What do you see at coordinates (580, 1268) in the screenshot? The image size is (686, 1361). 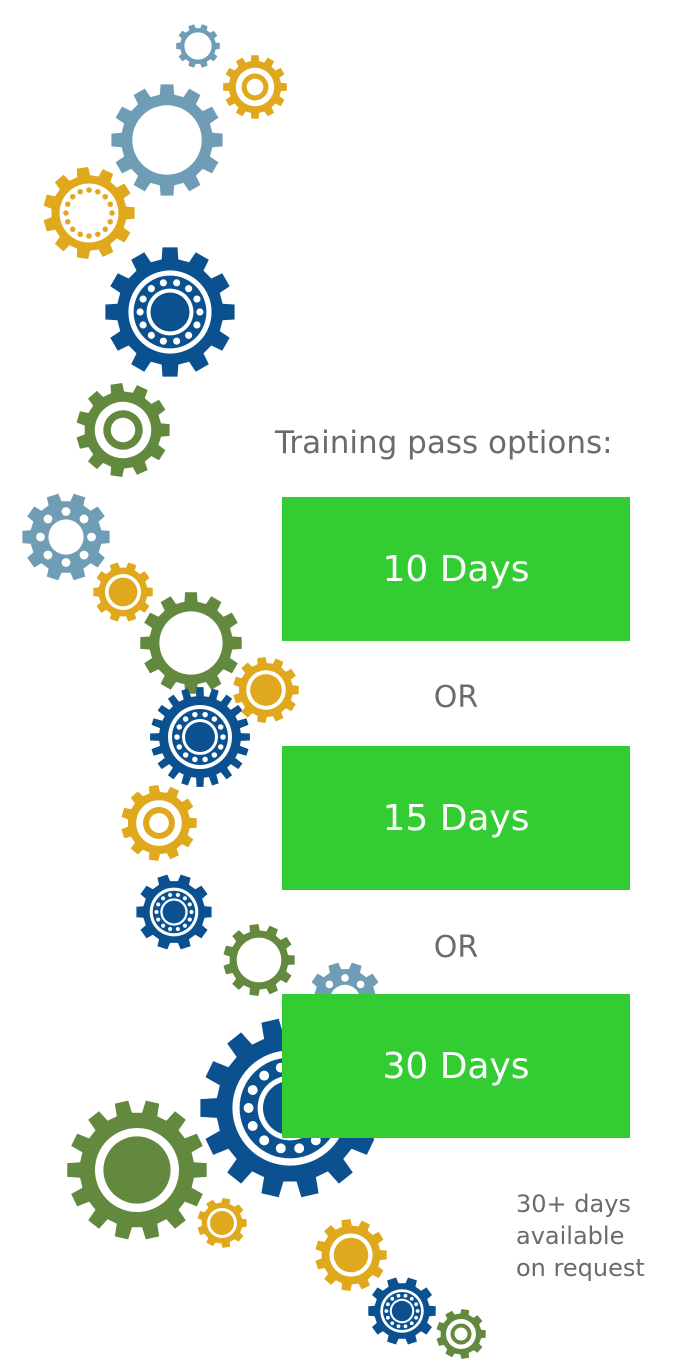 I see `note-line: on request` at bounding box center [580, 1268].